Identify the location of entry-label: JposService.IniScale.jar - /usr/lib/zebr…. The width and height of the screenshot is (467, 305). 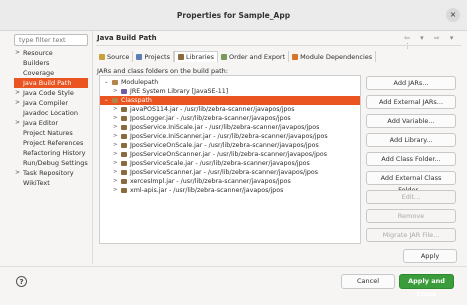
(225, 127).